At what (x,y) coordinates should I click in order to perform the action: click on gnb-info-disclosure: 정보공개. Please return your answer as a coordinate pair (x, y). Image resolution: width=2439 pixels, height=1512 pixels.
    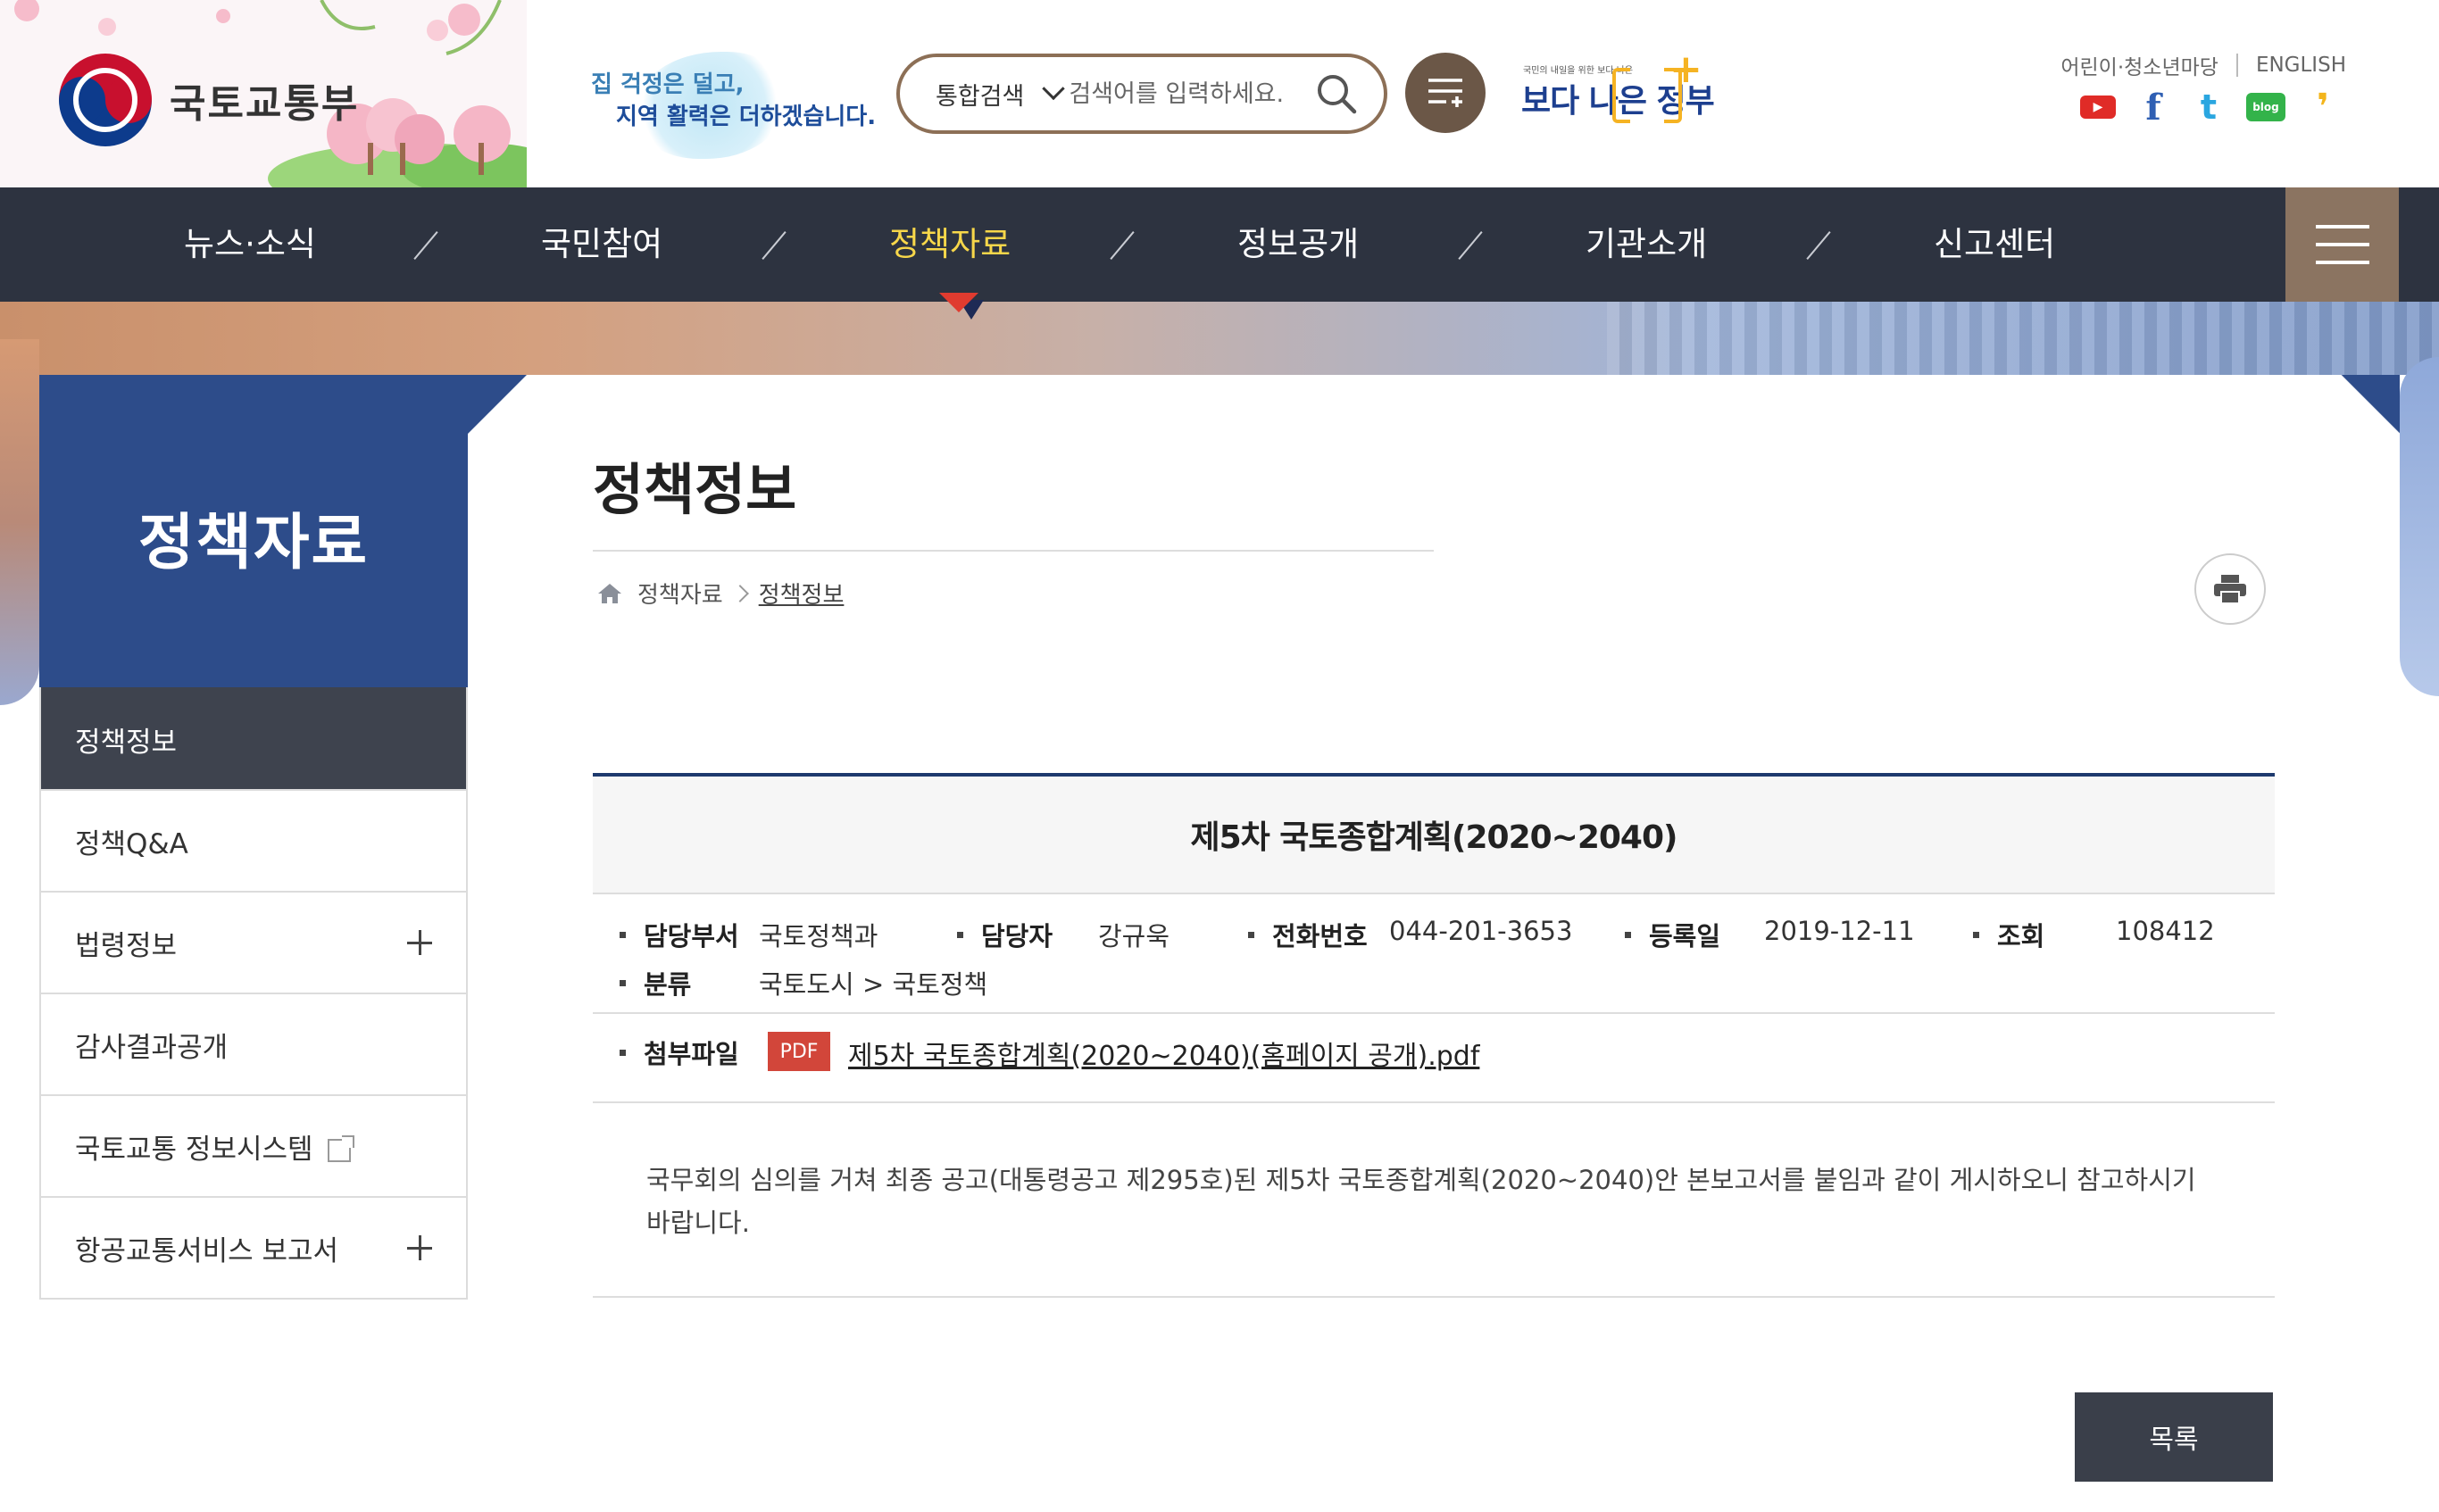
    Looking at the image, I should click on (1298, 245).